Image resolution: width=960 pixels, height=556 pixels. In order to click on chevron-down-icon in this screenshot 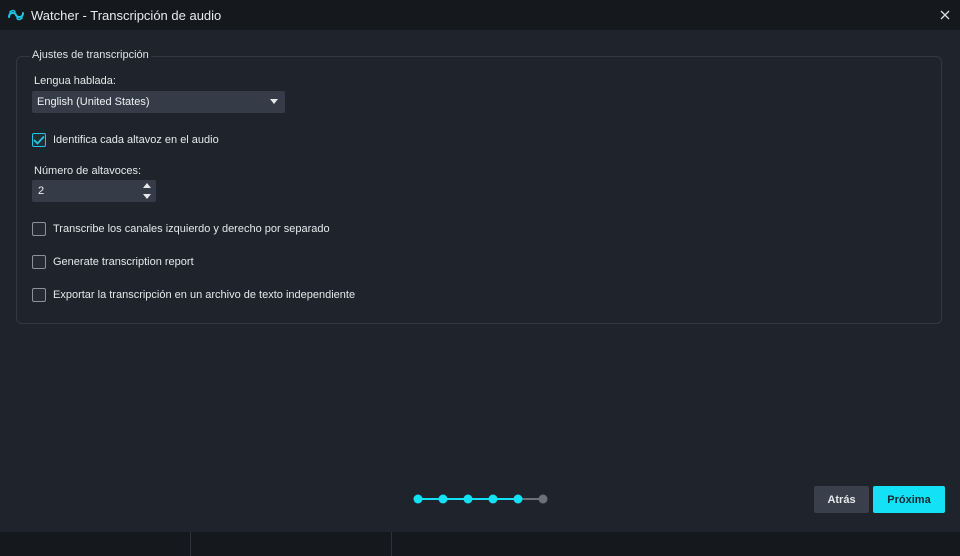, I will do `click(274, 101)`.